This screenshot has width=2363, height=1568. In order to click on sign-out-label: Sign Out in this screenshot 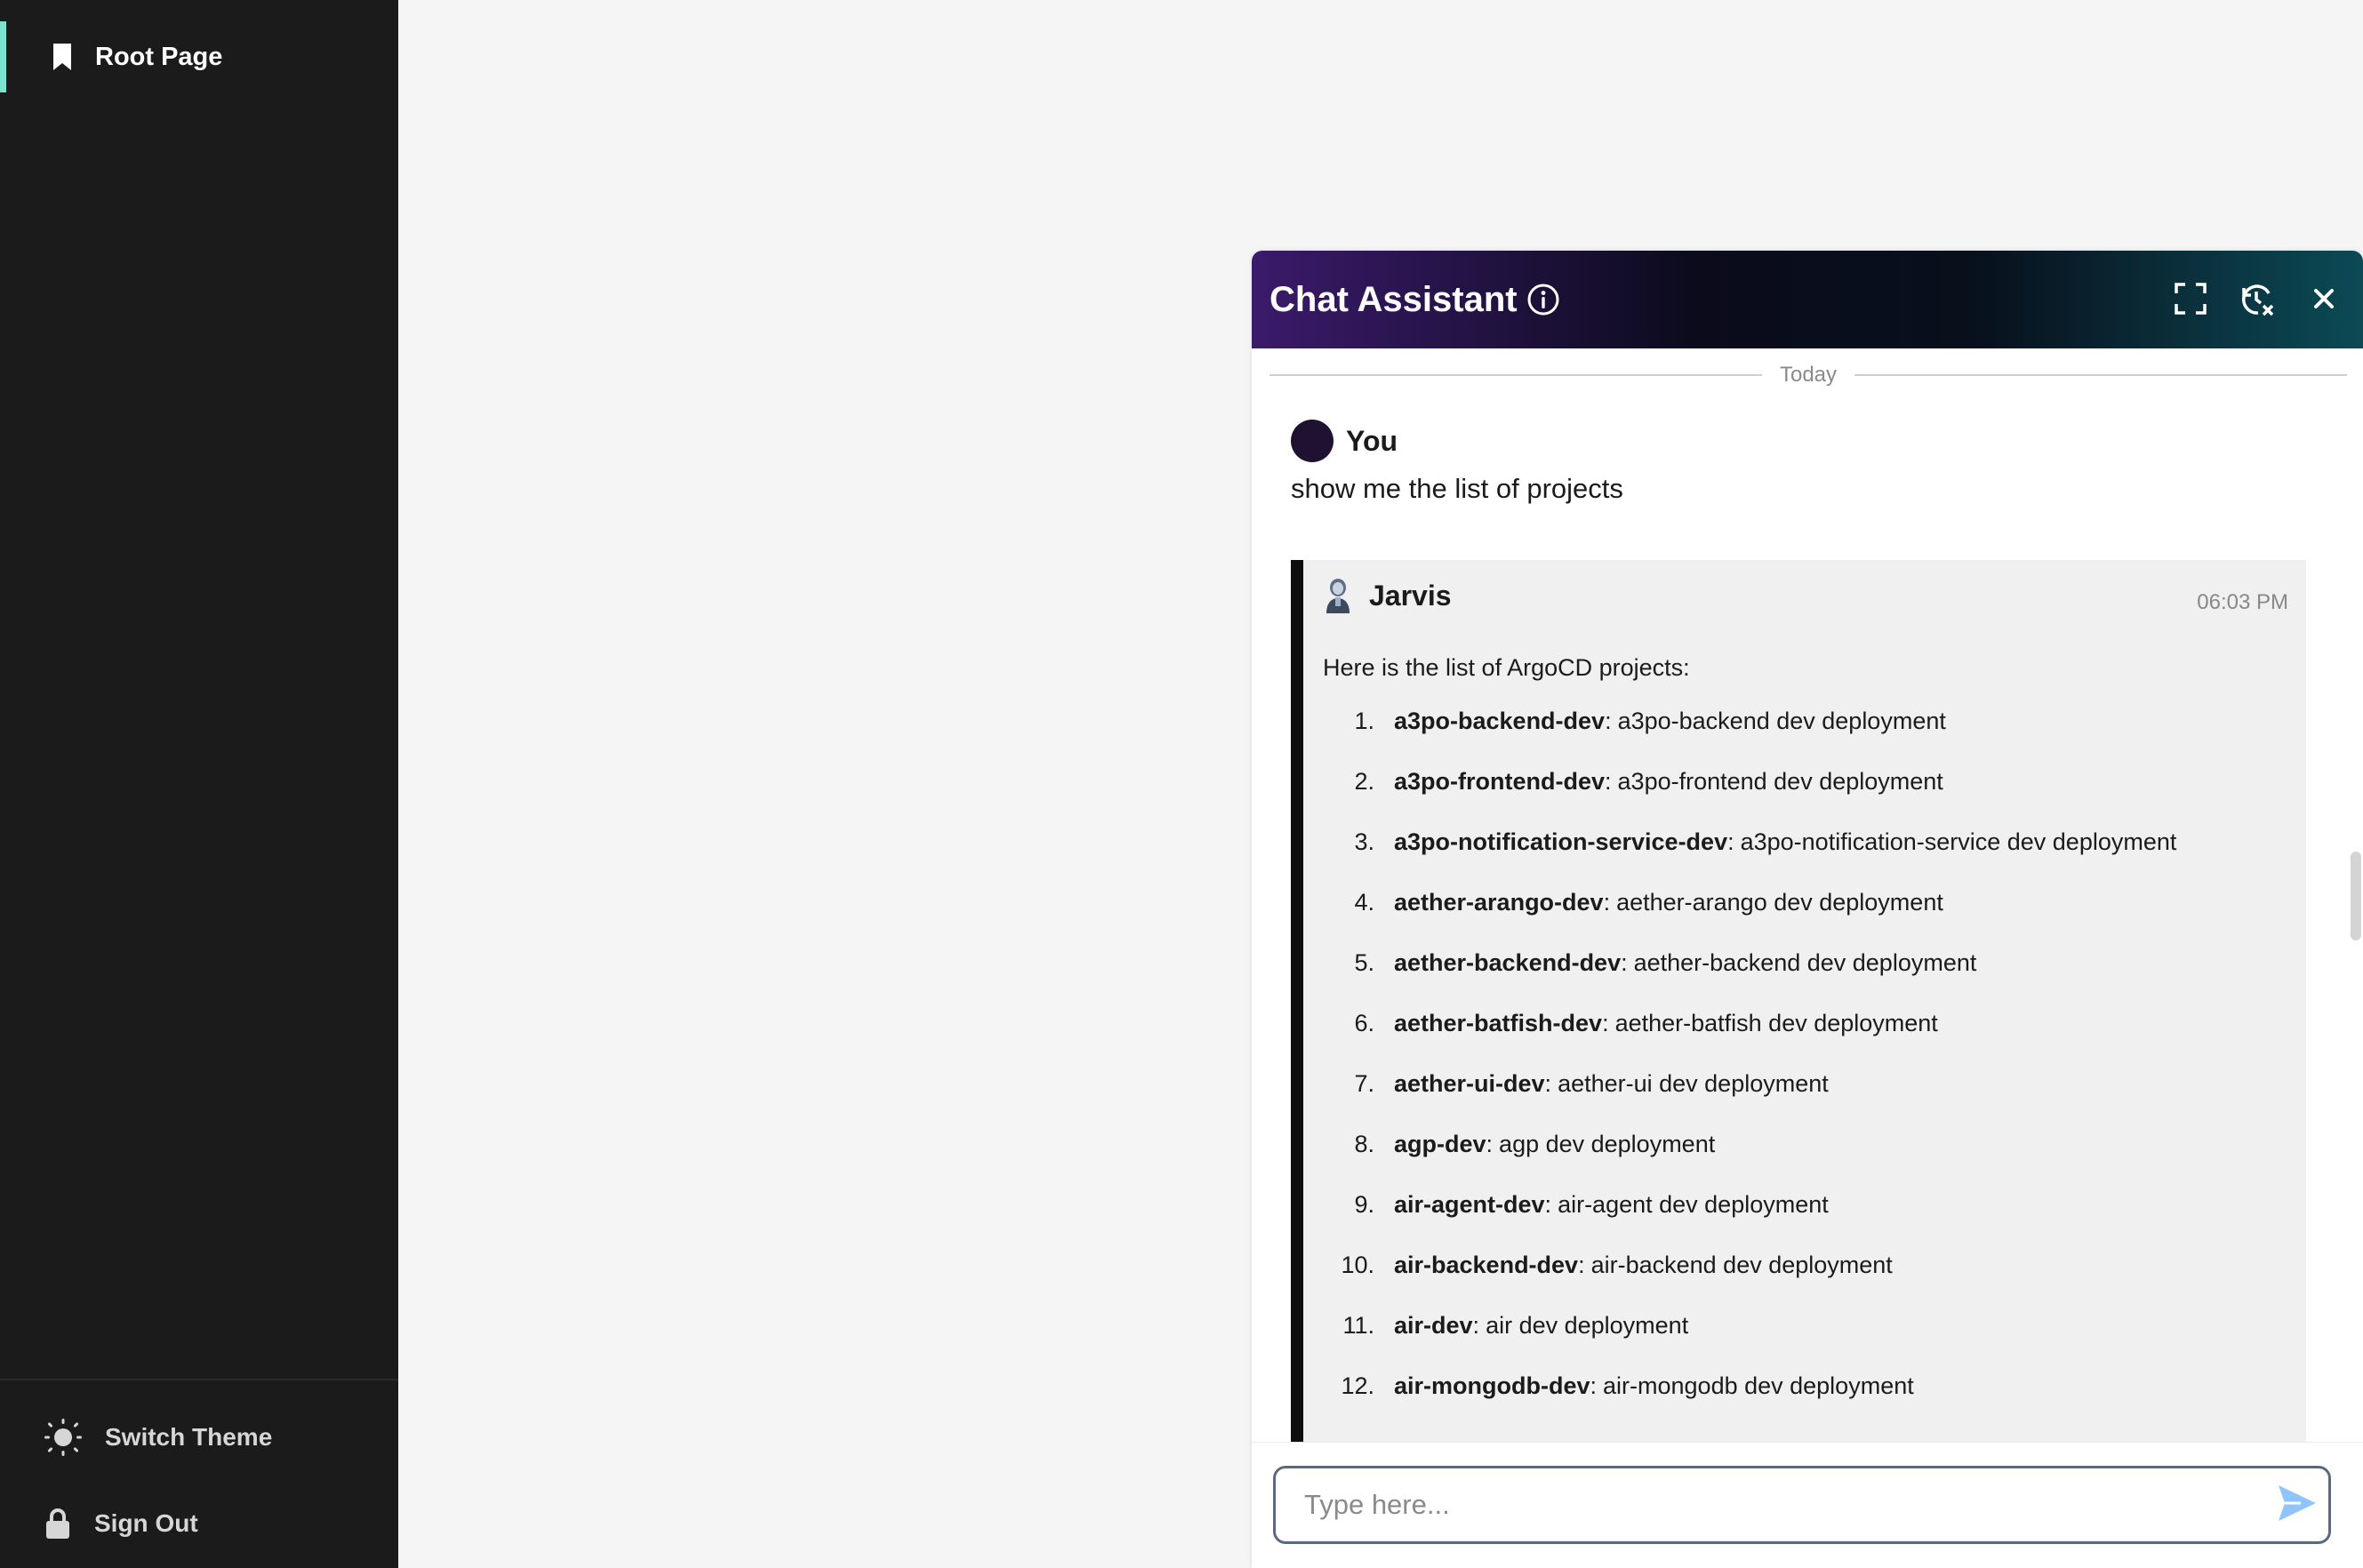, I will do `click(146, 1523)`.